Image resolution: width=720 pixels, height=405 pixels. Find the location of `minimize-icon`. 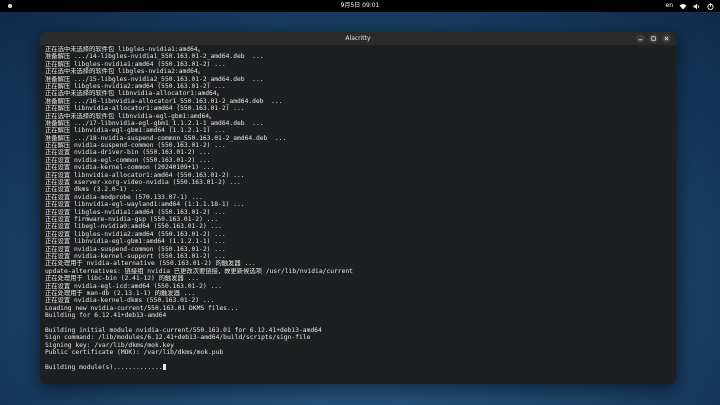

minimize-icon is located at coordinates (640, 40).